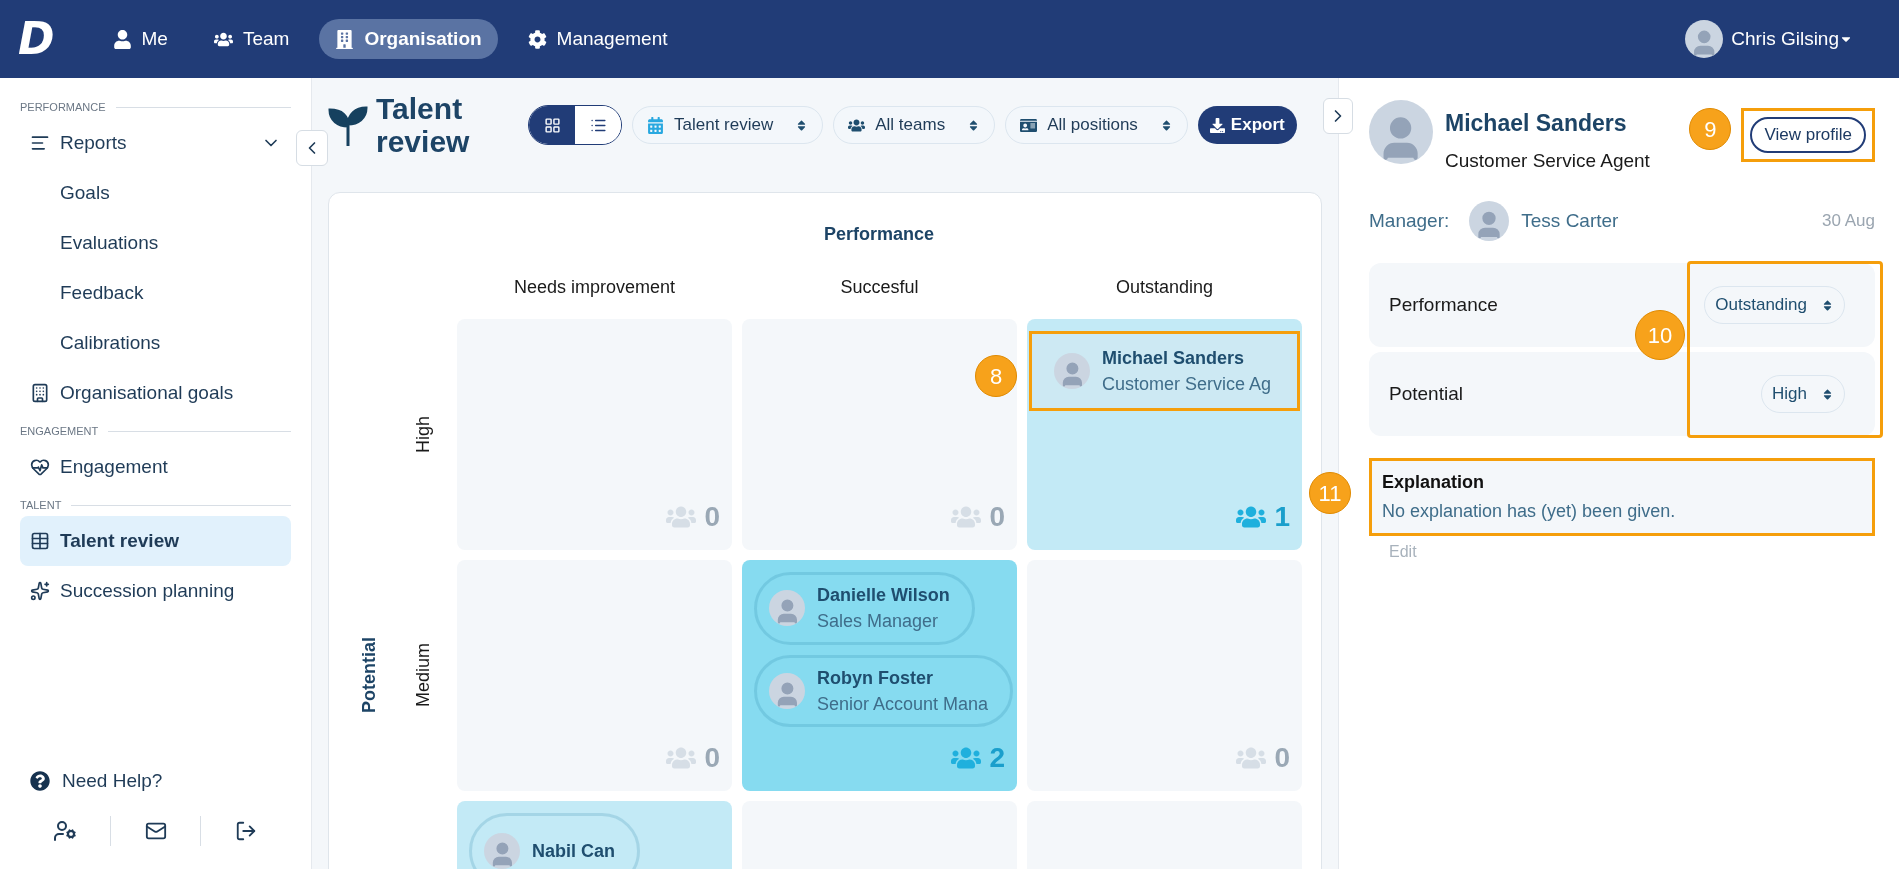 This screenshot has width=1899, height=869. I want to click on person-role: Customer Service Ag, so click(1187, 384).